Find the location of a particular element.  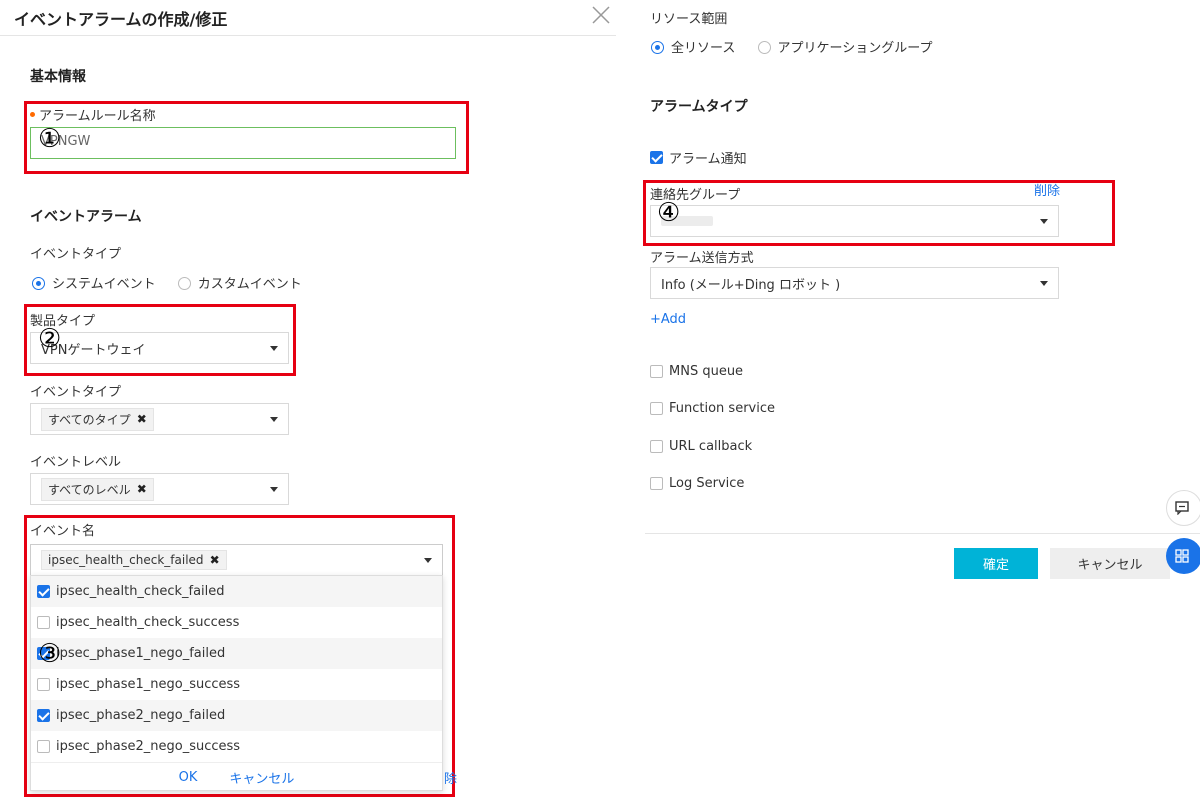

delete-link: 削除 is located at coordinates (1047, 189).